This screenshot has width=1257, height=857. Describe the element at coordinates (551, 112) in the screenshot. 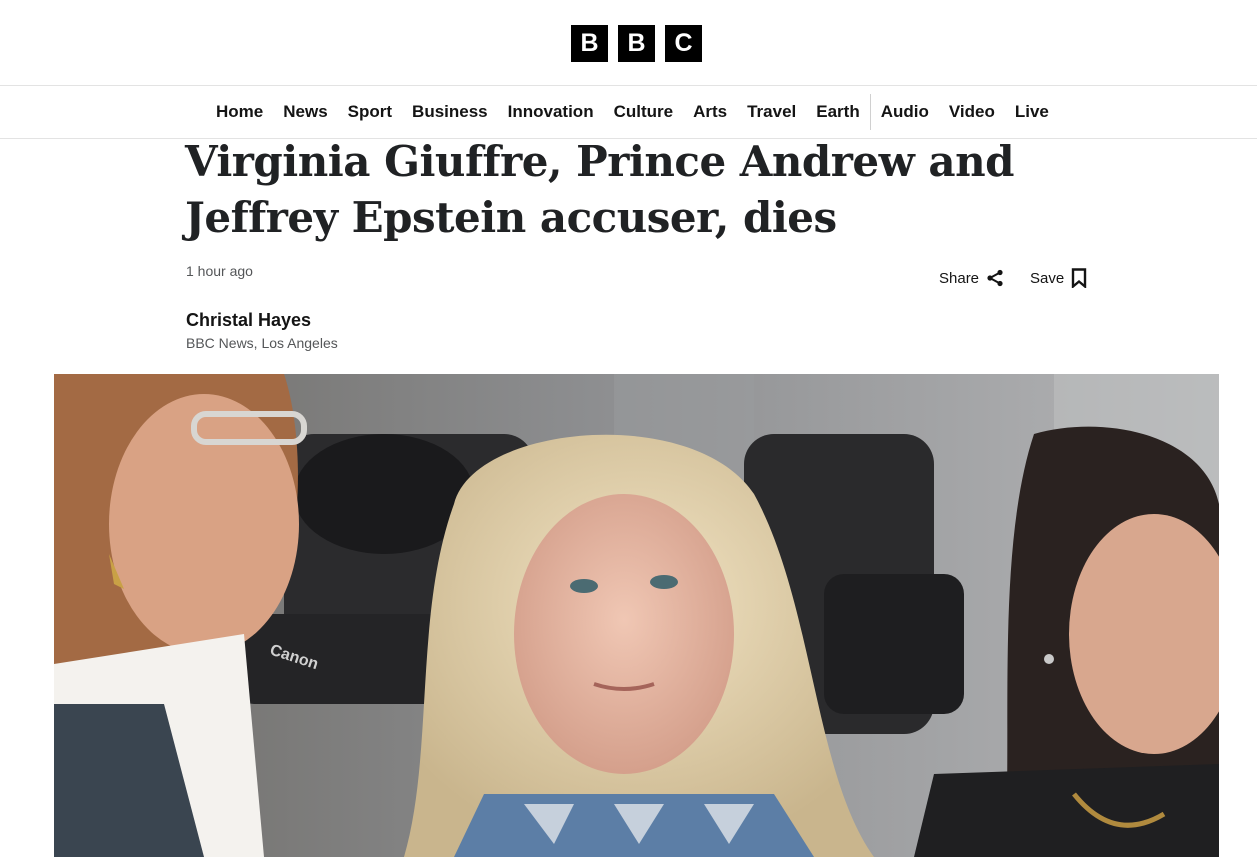

I see `nav-item-innovation: Innovation` at that location.